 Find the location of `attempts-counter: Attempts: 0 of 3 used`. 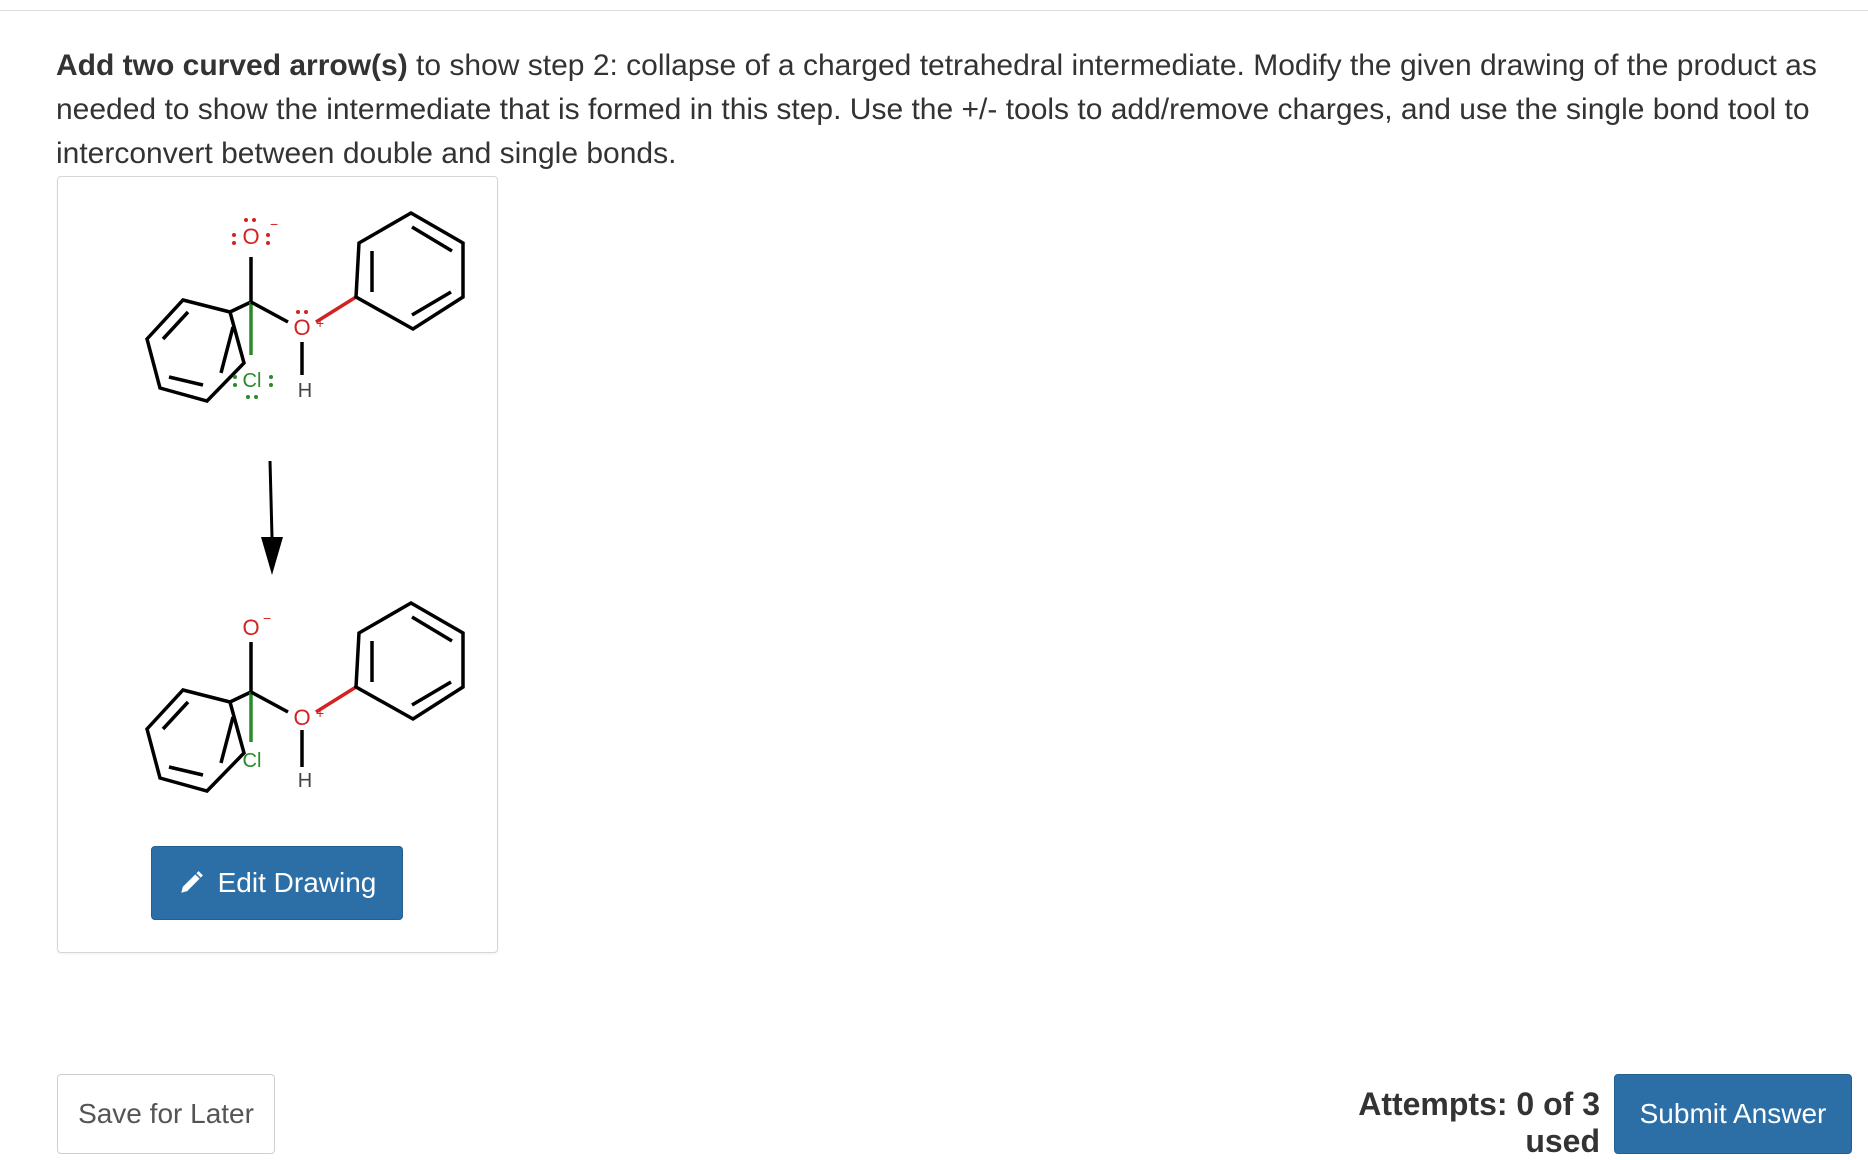

attempts-counter: Attempts: 0 of 3 used is located at coordinates (1479, 1122).